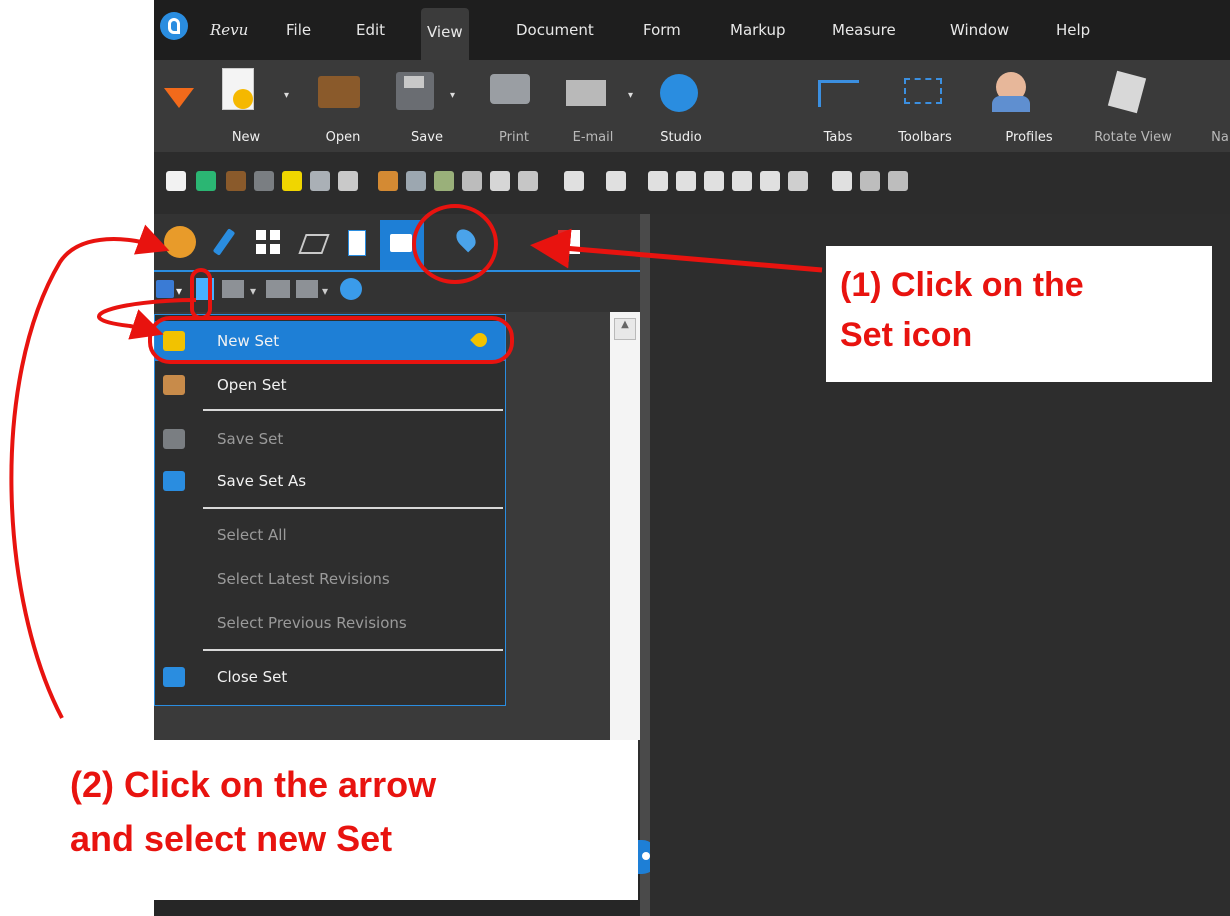  I want to click on highlight-dropdown-arrow, so click(201, 294).